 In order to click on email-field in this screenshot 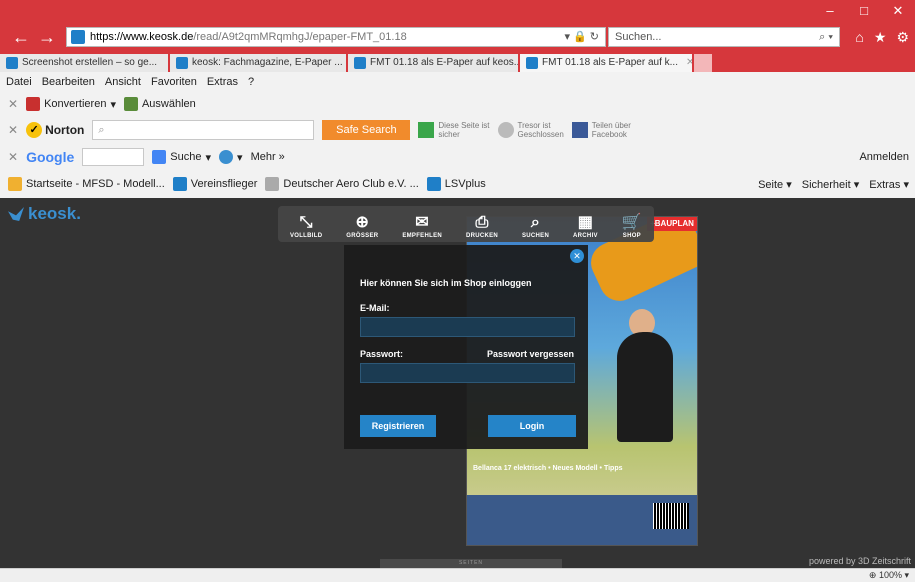, I will do `click(467, 327)`.